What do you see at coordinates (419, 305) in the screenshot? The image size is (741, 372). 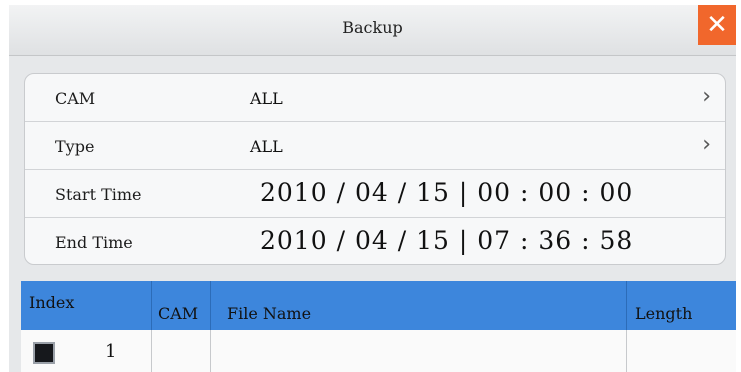 I see `column-header-file-name: File Name` at bounding box center [419, 305].